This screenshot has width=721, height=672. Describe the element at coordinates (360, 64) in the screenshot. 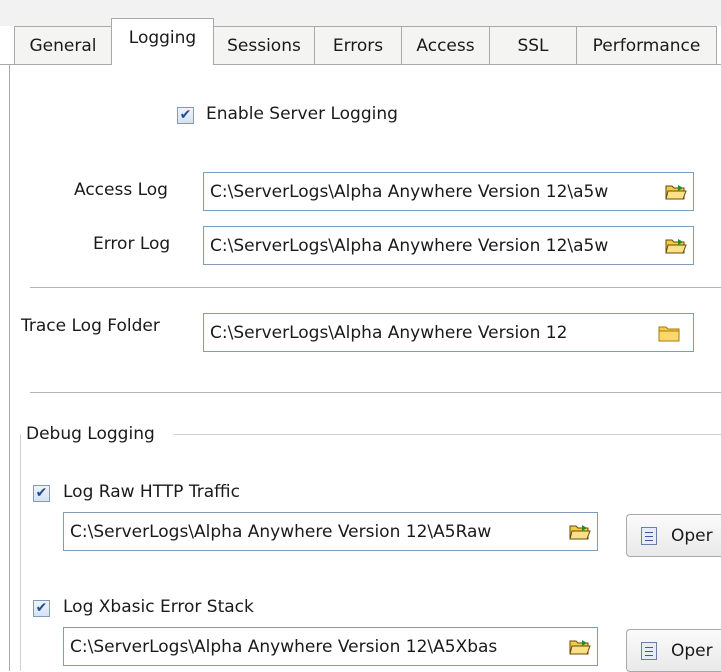

I see `tab-baseline` at that location.